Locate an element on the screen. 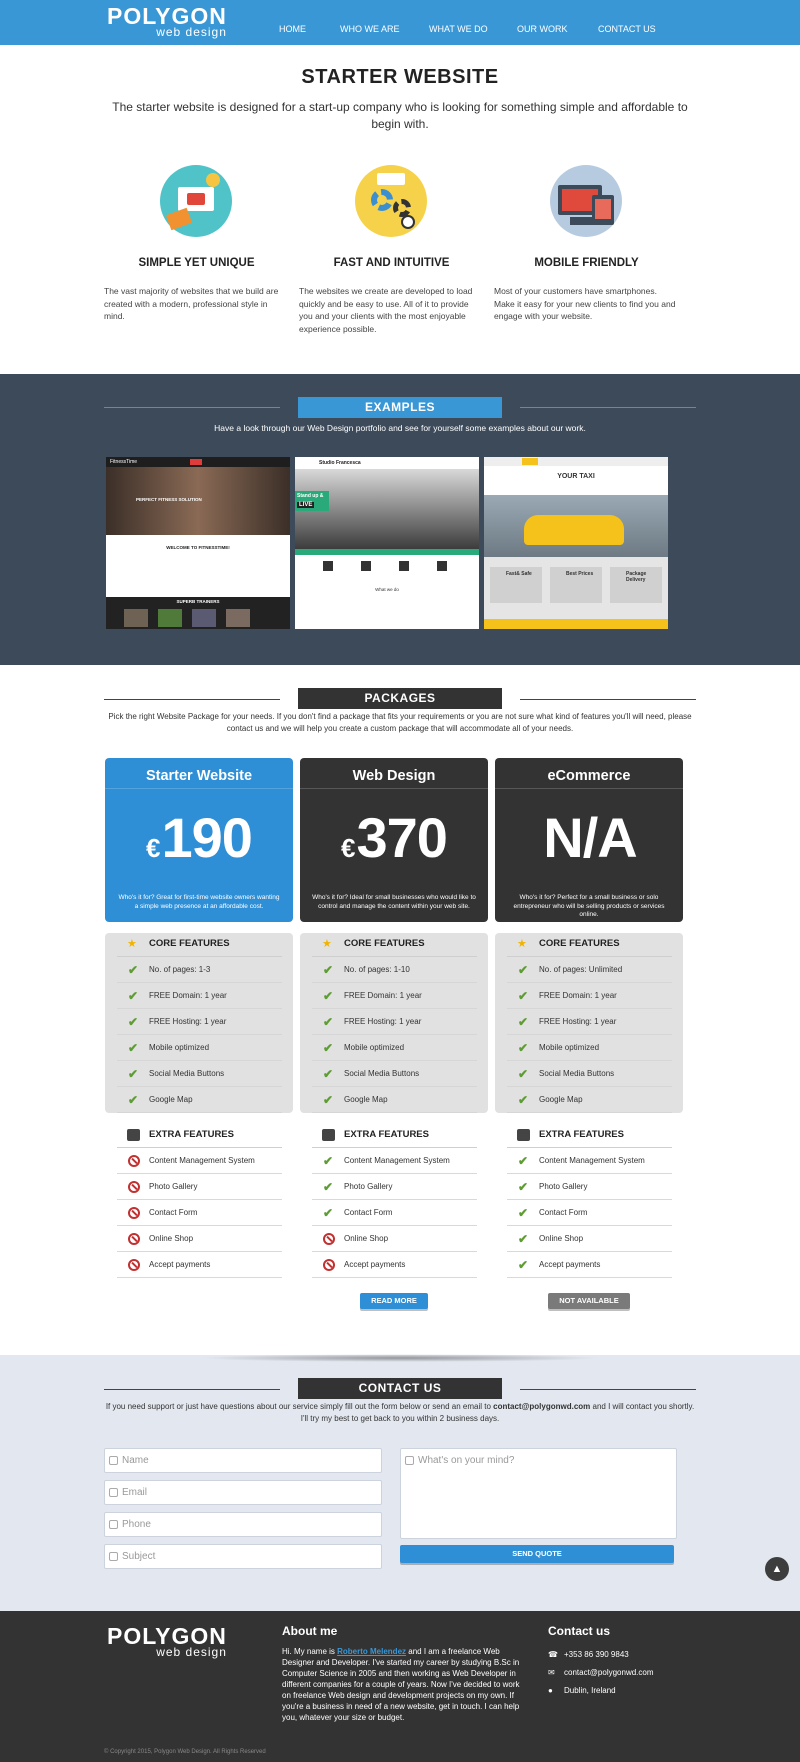 The image size is (800, 1762). email-input: Email is located at coordinates (243, 1492).